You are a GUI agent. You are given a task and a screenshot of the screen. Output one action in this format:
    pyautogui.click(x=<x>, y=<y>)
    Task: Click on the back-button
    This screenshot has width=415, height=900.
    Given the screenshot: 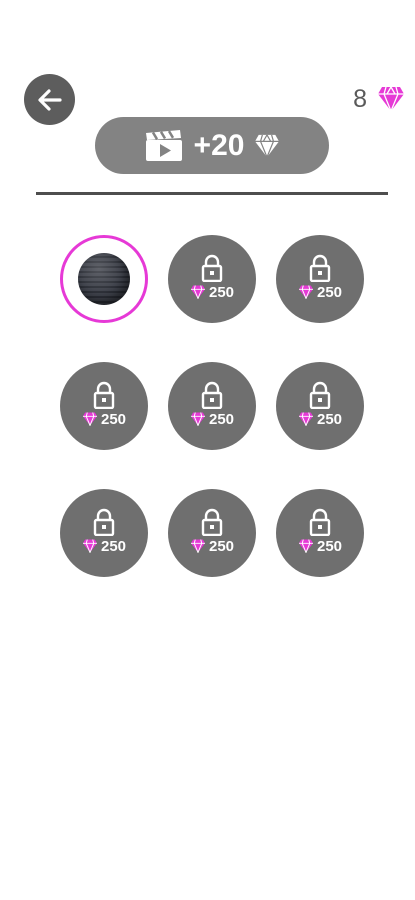 What is the action you would take?
    pyautogui.click(x=49, y=99)
    